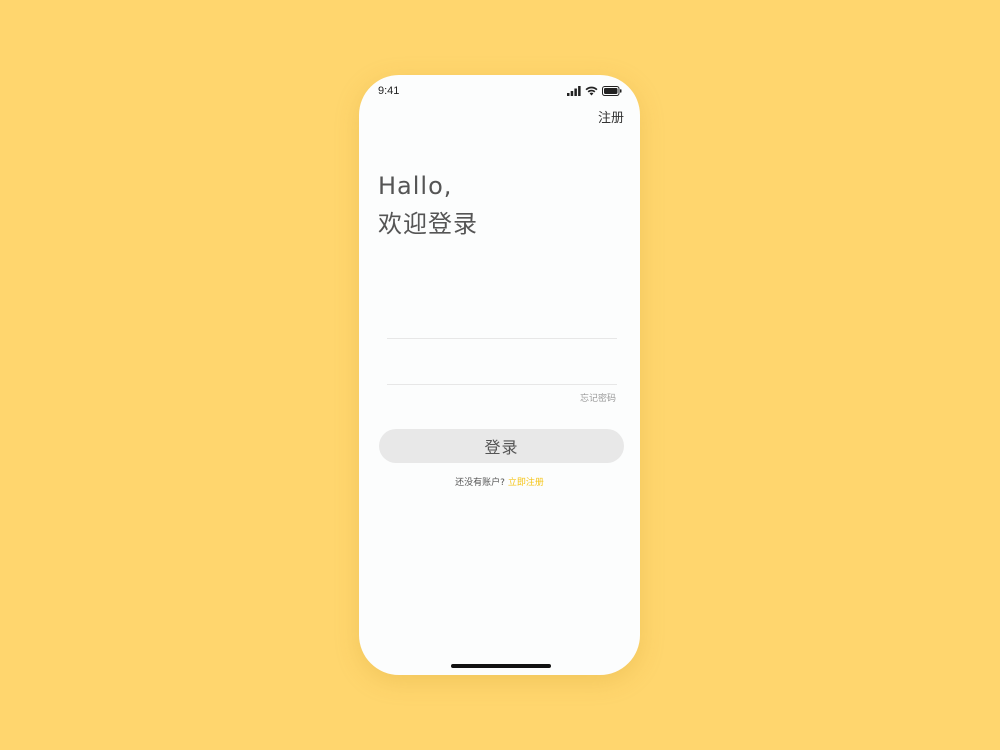  What do you see at coordinates (574, 91) in the screenshot?
I see `signal-icon` at bounding box center [574, 91].